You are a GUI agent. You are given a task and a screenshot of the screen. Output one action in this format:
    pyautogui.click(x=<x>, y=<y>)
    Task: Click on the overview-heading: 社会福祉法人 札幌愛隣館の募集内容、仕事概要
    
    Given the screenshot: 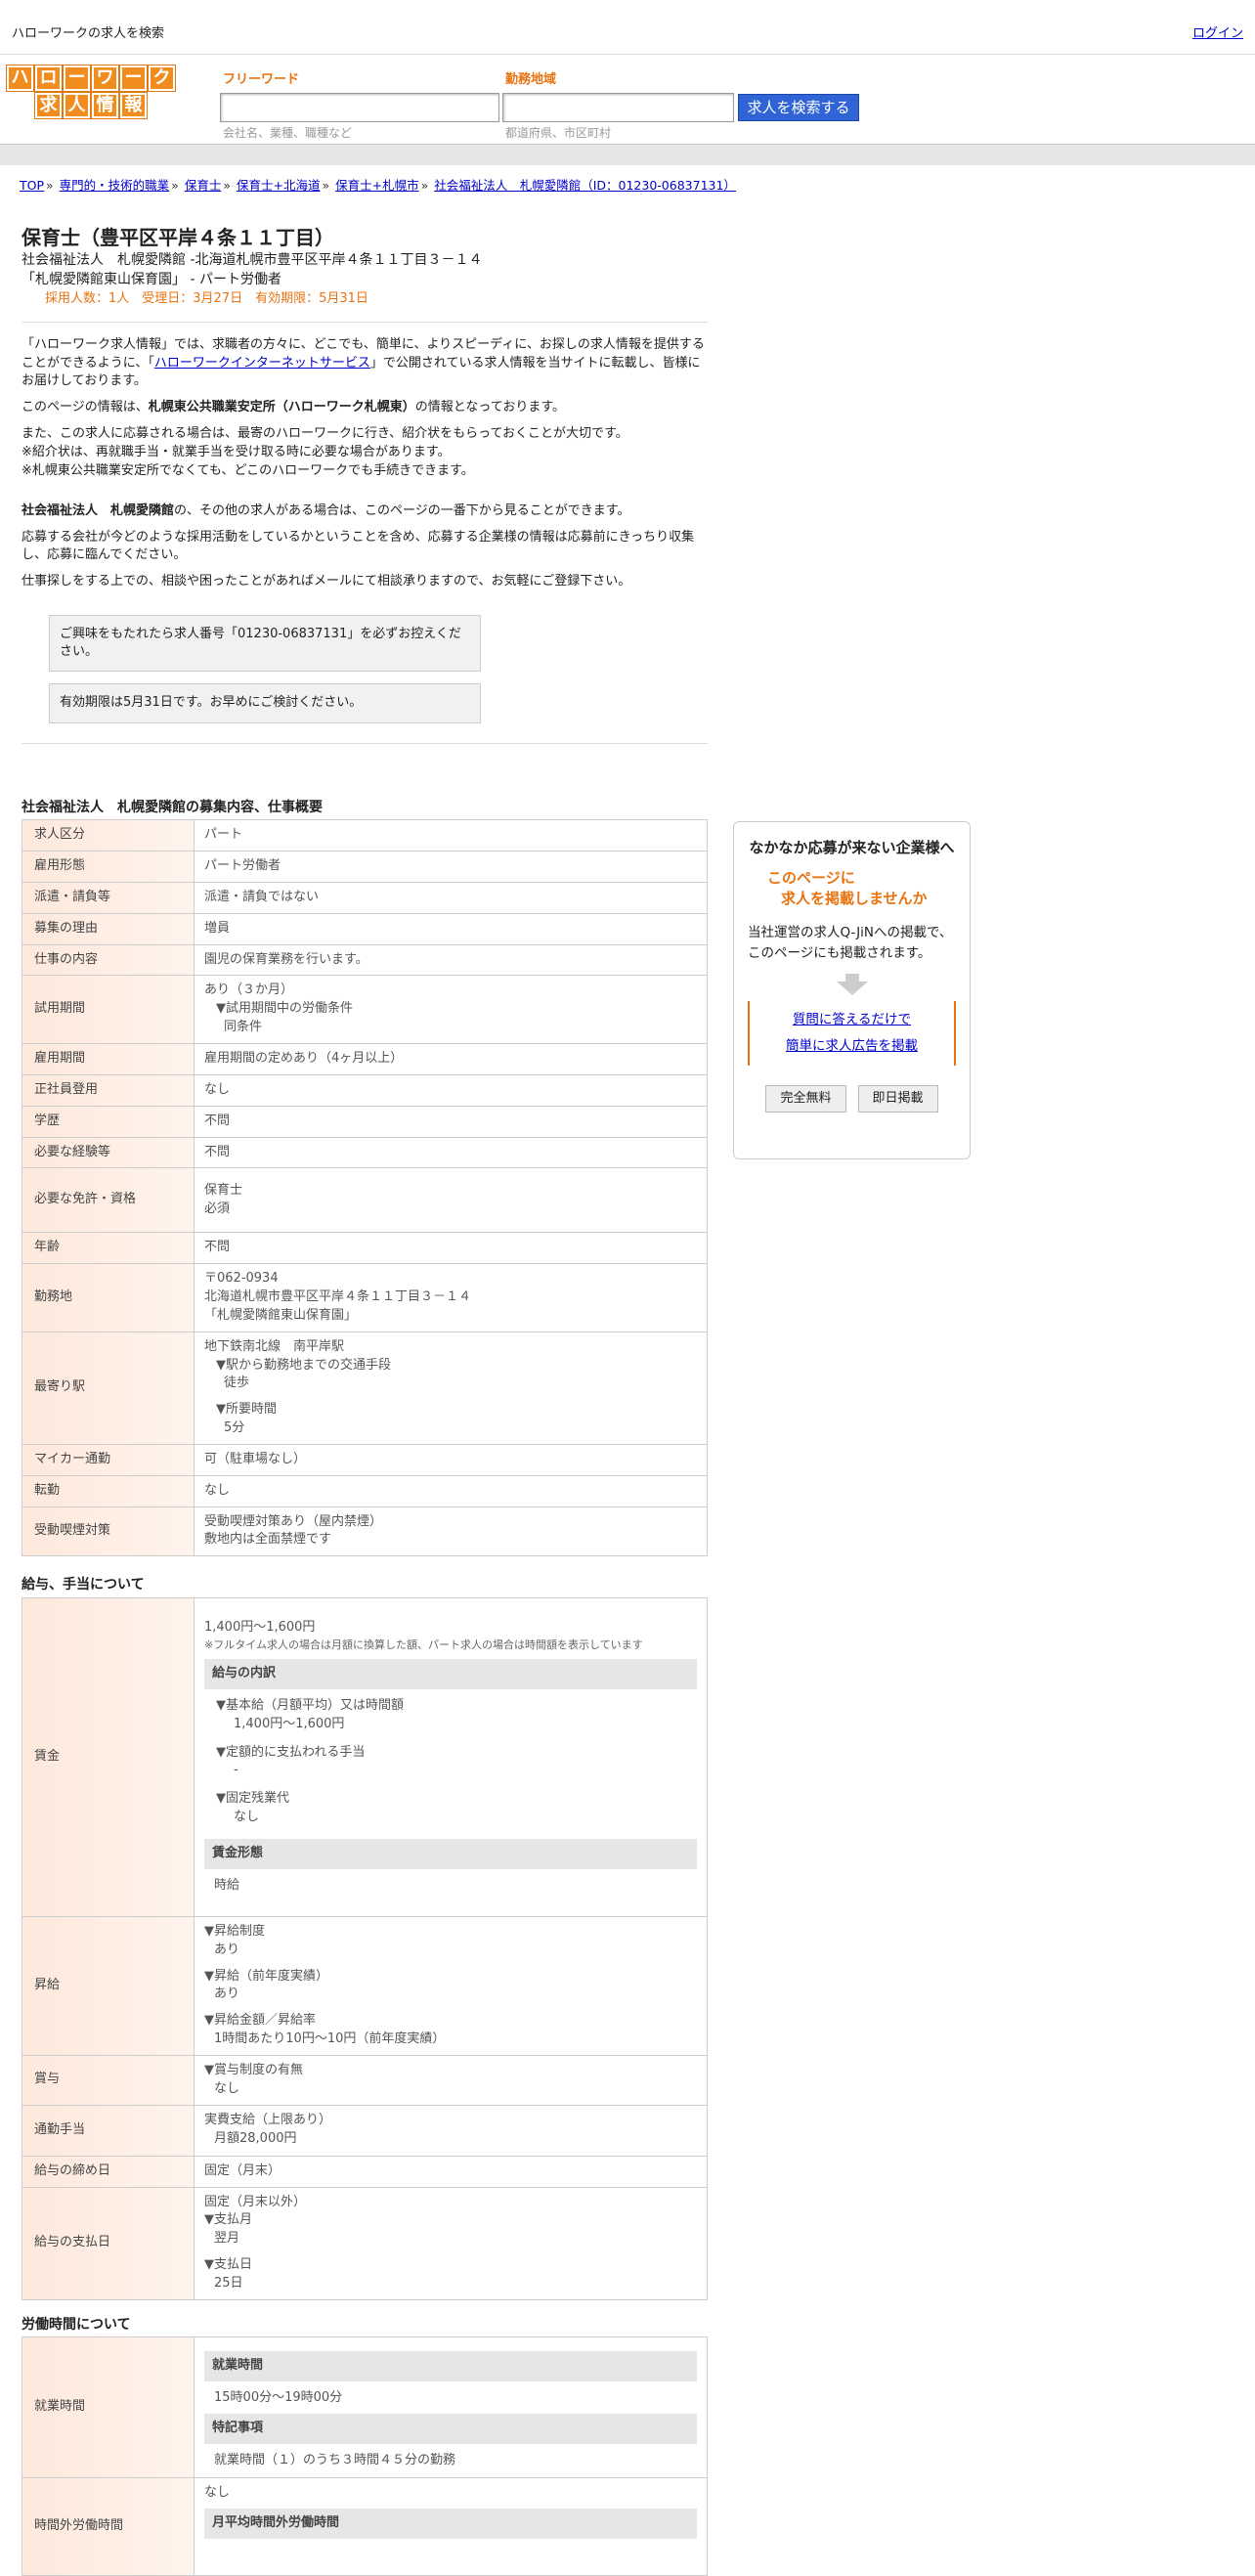 What is the action you would take?
    pyautogui.click(x=173, y=807)
    